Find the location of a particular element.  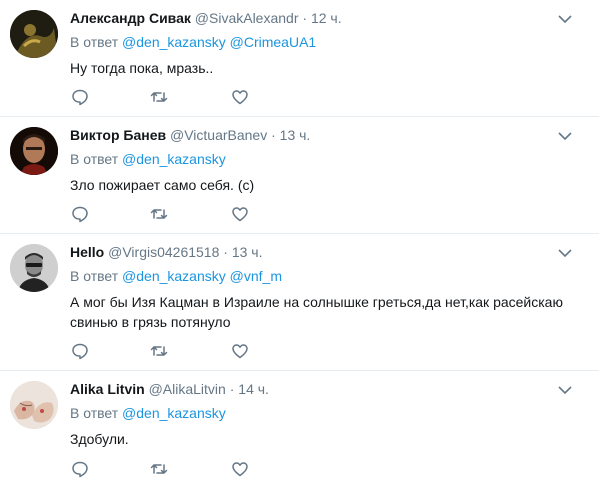

tweet-header: Александр Сивак @SivakAlexandr · 12 ч. is located at coordinates (206, 18).